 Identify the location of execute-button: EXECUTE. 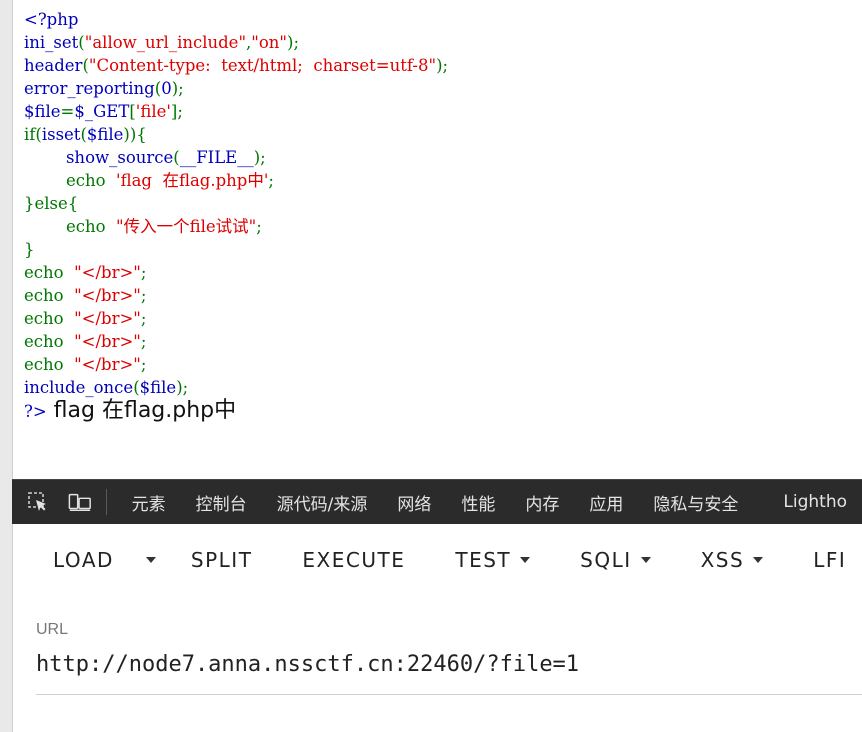
(353, 560).